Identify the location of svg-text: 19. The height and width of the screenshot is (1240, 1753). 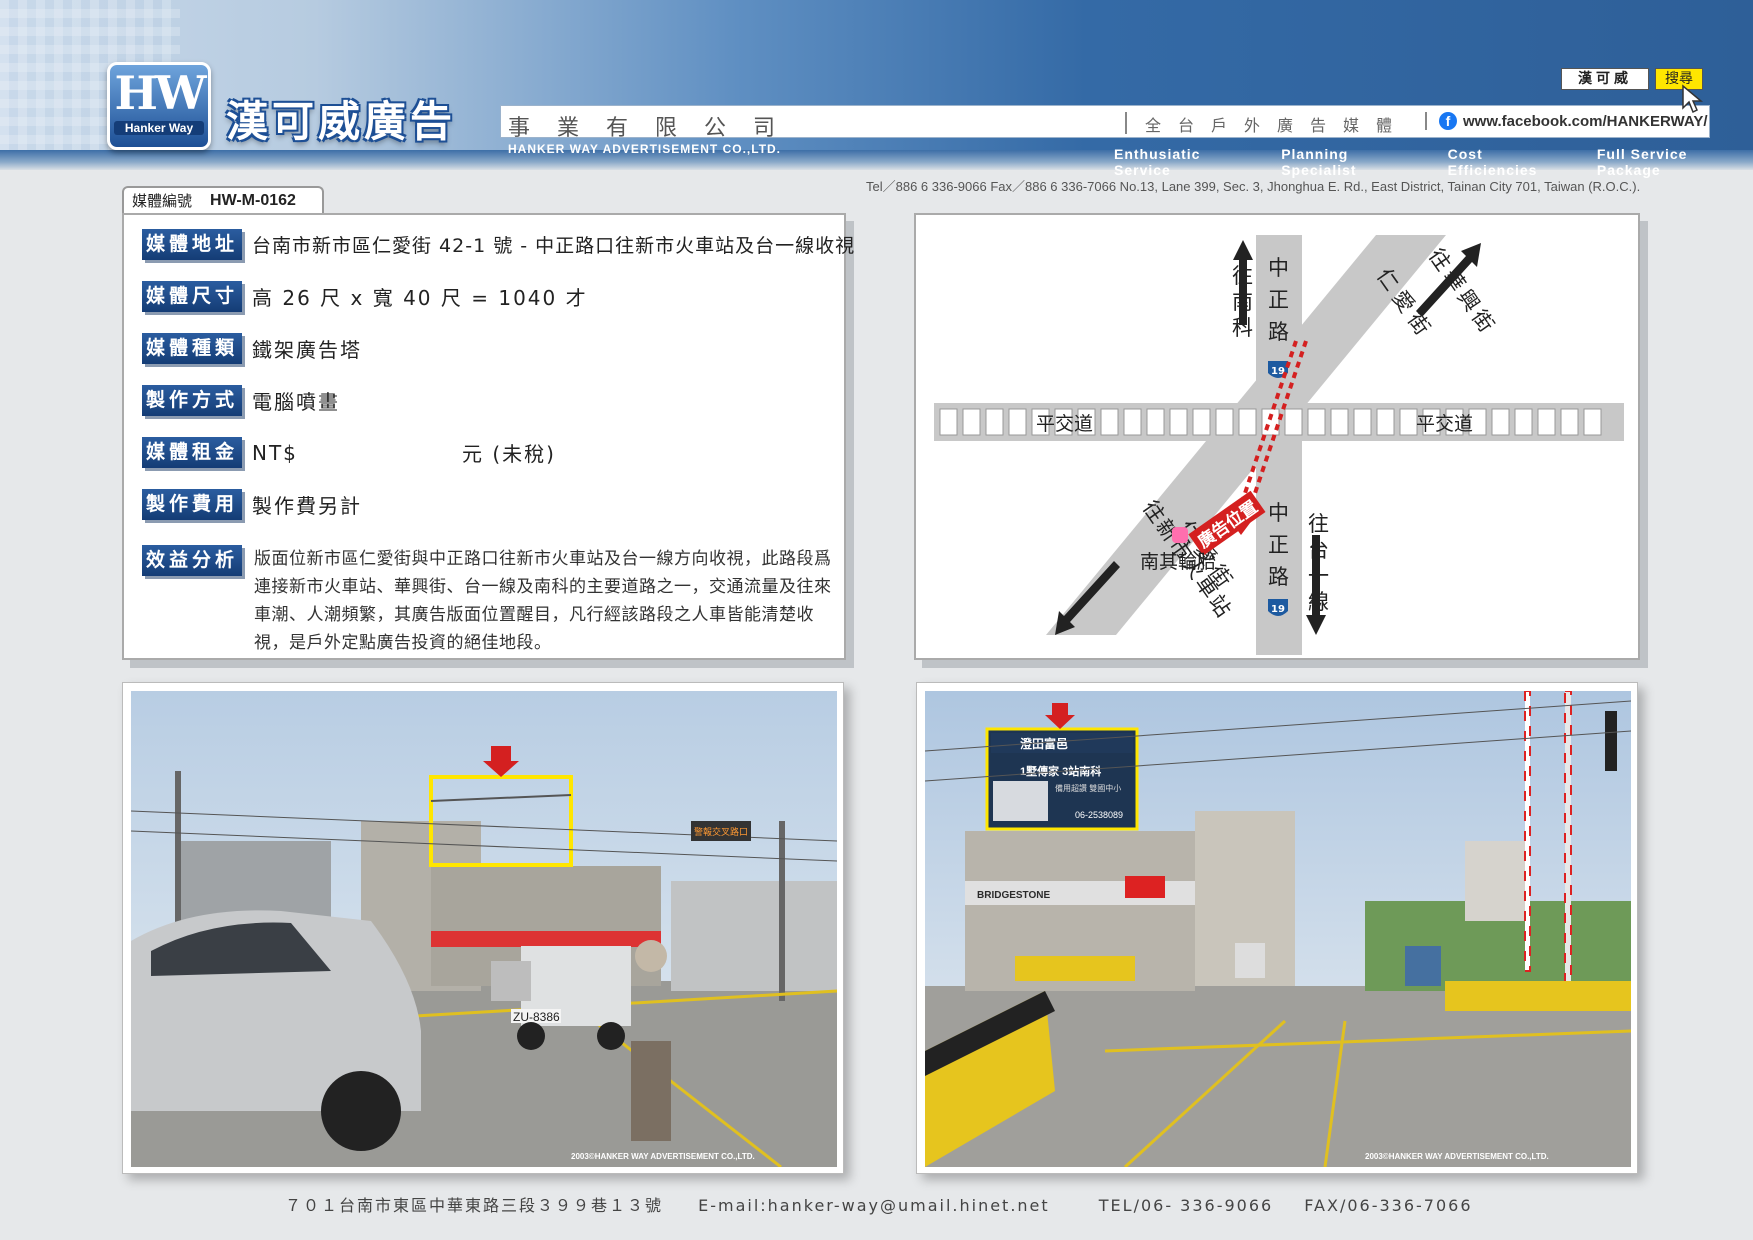
(1278, 609).